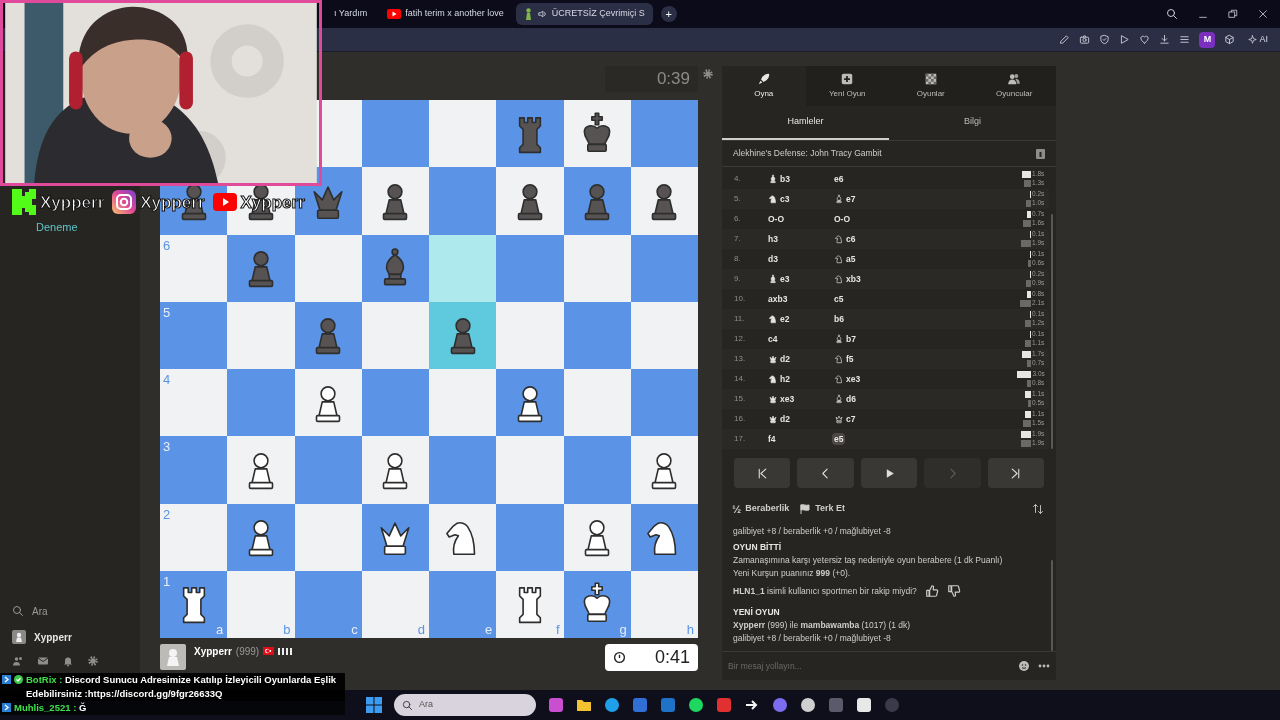 Image resolution: width=1280 pixels, height=720 pixels. Describe the element at coordinates (738, 199) in the screenshot. I see `move-number: 5.` at that location.